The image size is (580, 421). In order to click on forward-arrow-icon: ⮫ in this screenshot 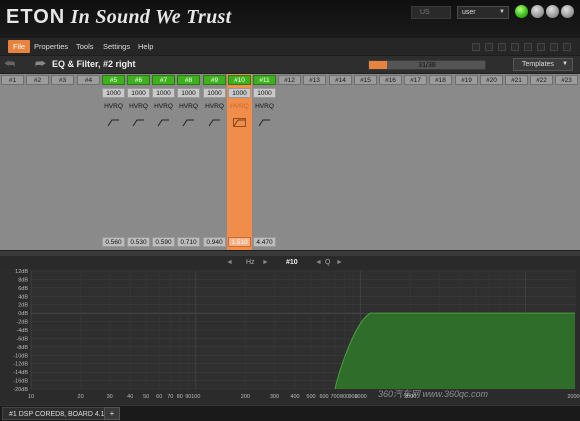, I will do `click(40, 64)`.